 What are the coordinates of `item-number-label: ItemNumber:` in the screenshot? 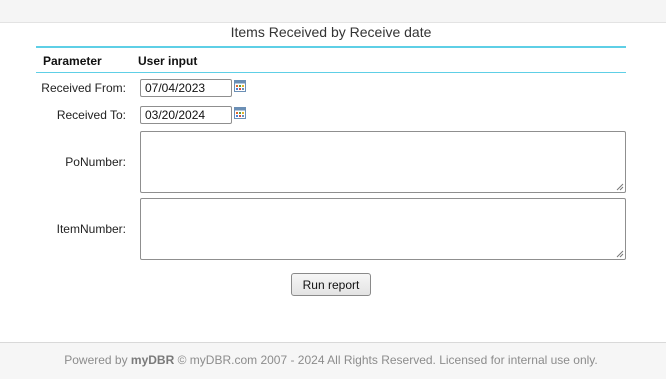 It's located at (91, 229).